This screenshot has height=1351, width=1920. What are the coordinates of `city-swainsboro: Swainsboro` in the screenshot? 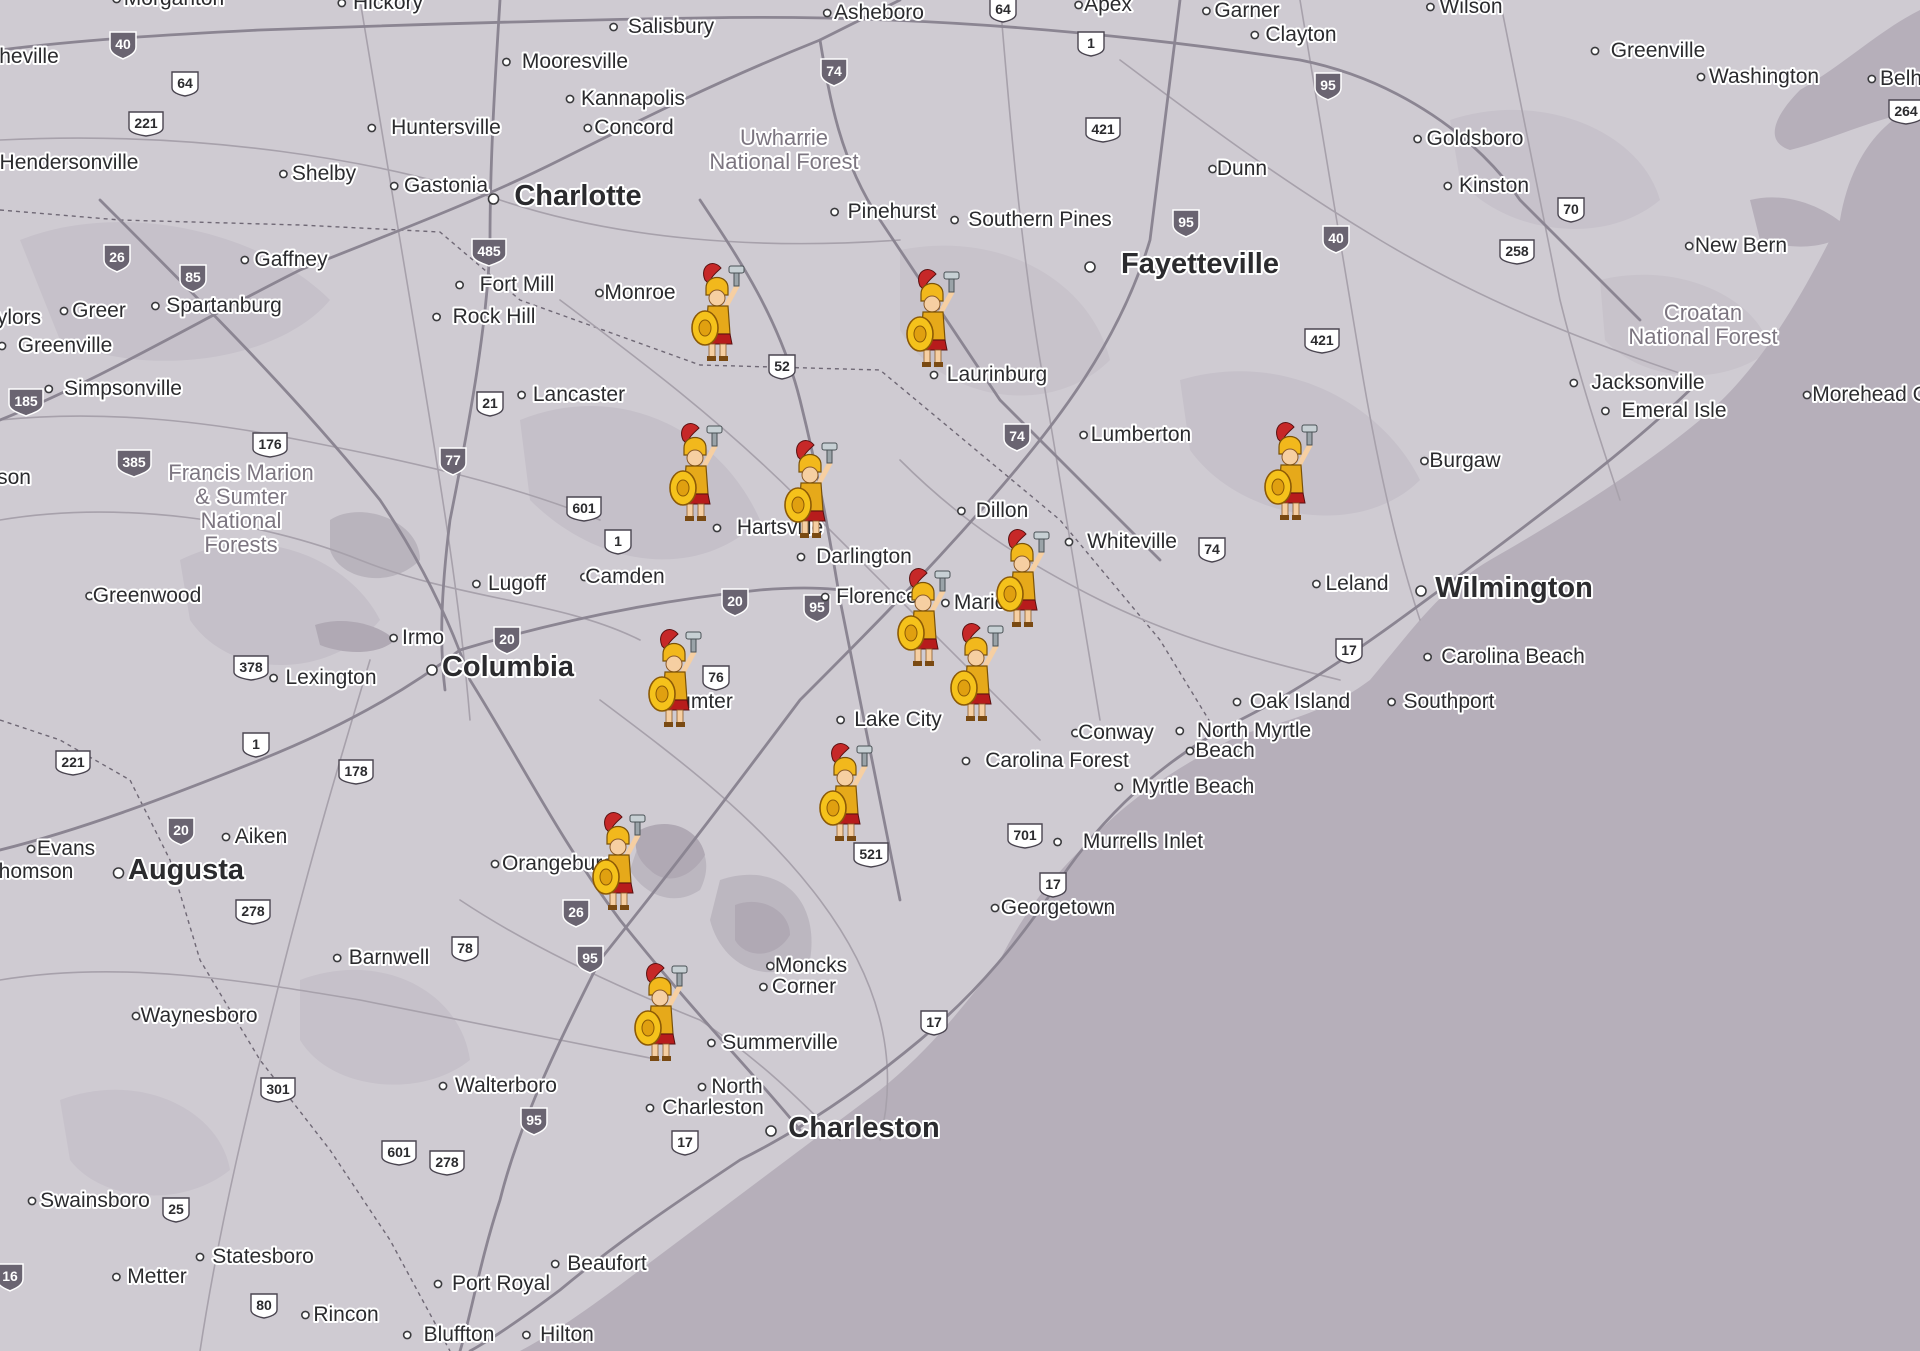 It's located at (89, 1200).